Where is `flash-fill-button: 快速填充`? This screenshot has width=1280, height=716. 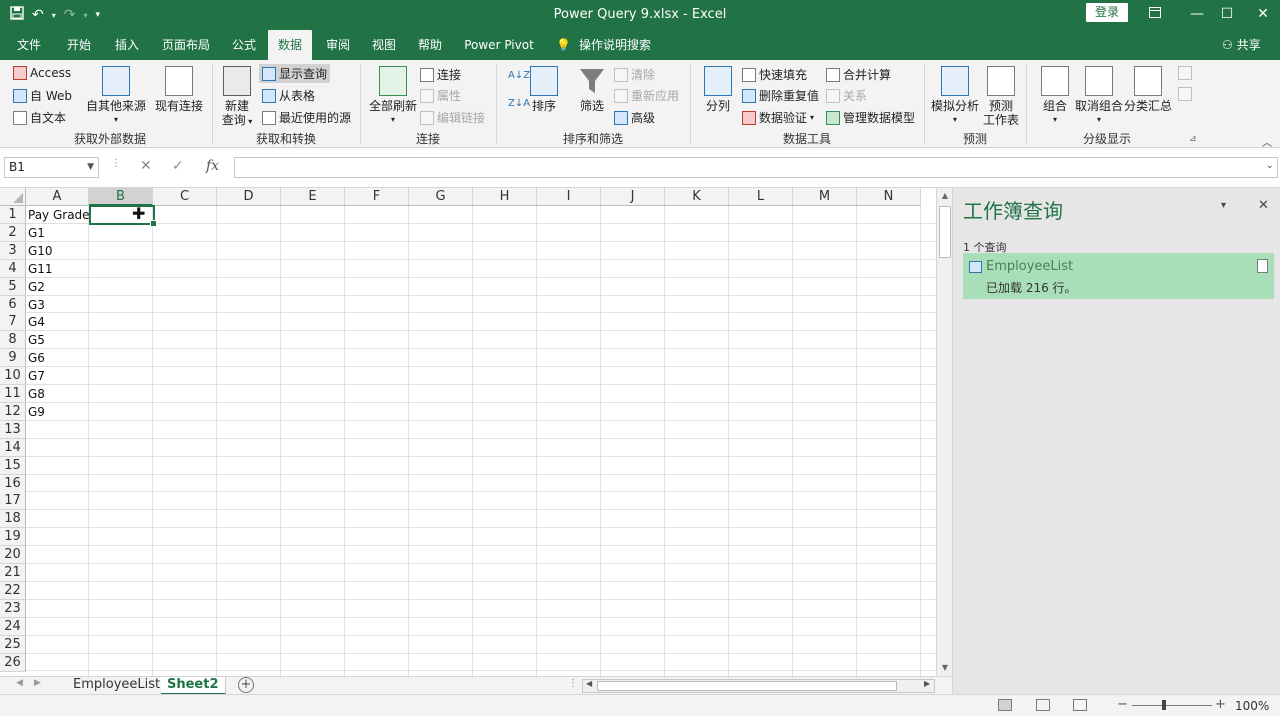
flash-fill-button: 快速填充 is located at coordinates (774, 74).